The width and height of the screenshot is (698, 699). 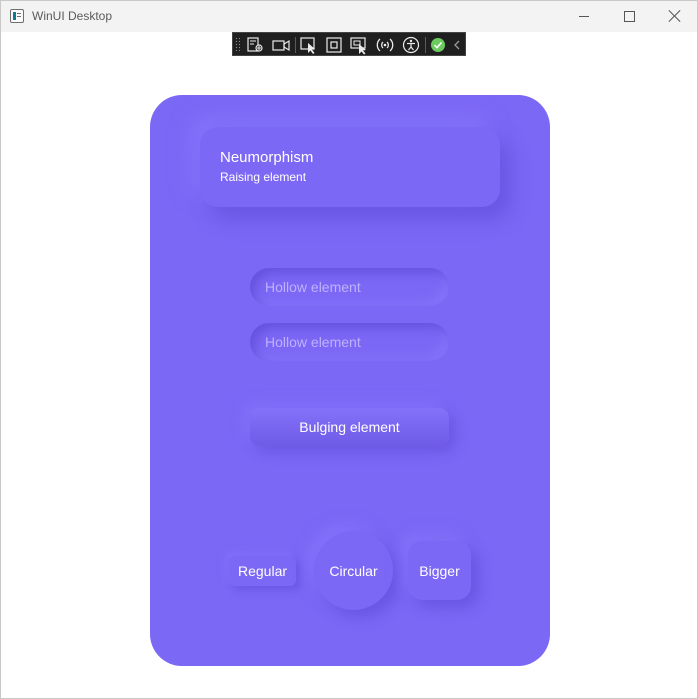 I want to click on minimize-icon, so click(x=584, y=16).